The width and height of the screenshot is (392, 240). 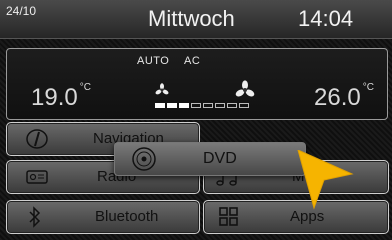 What do you see at coordinates (21, 11) in the screenshot?
I see `date-label: 24/10` at bounding box center [21, 11].